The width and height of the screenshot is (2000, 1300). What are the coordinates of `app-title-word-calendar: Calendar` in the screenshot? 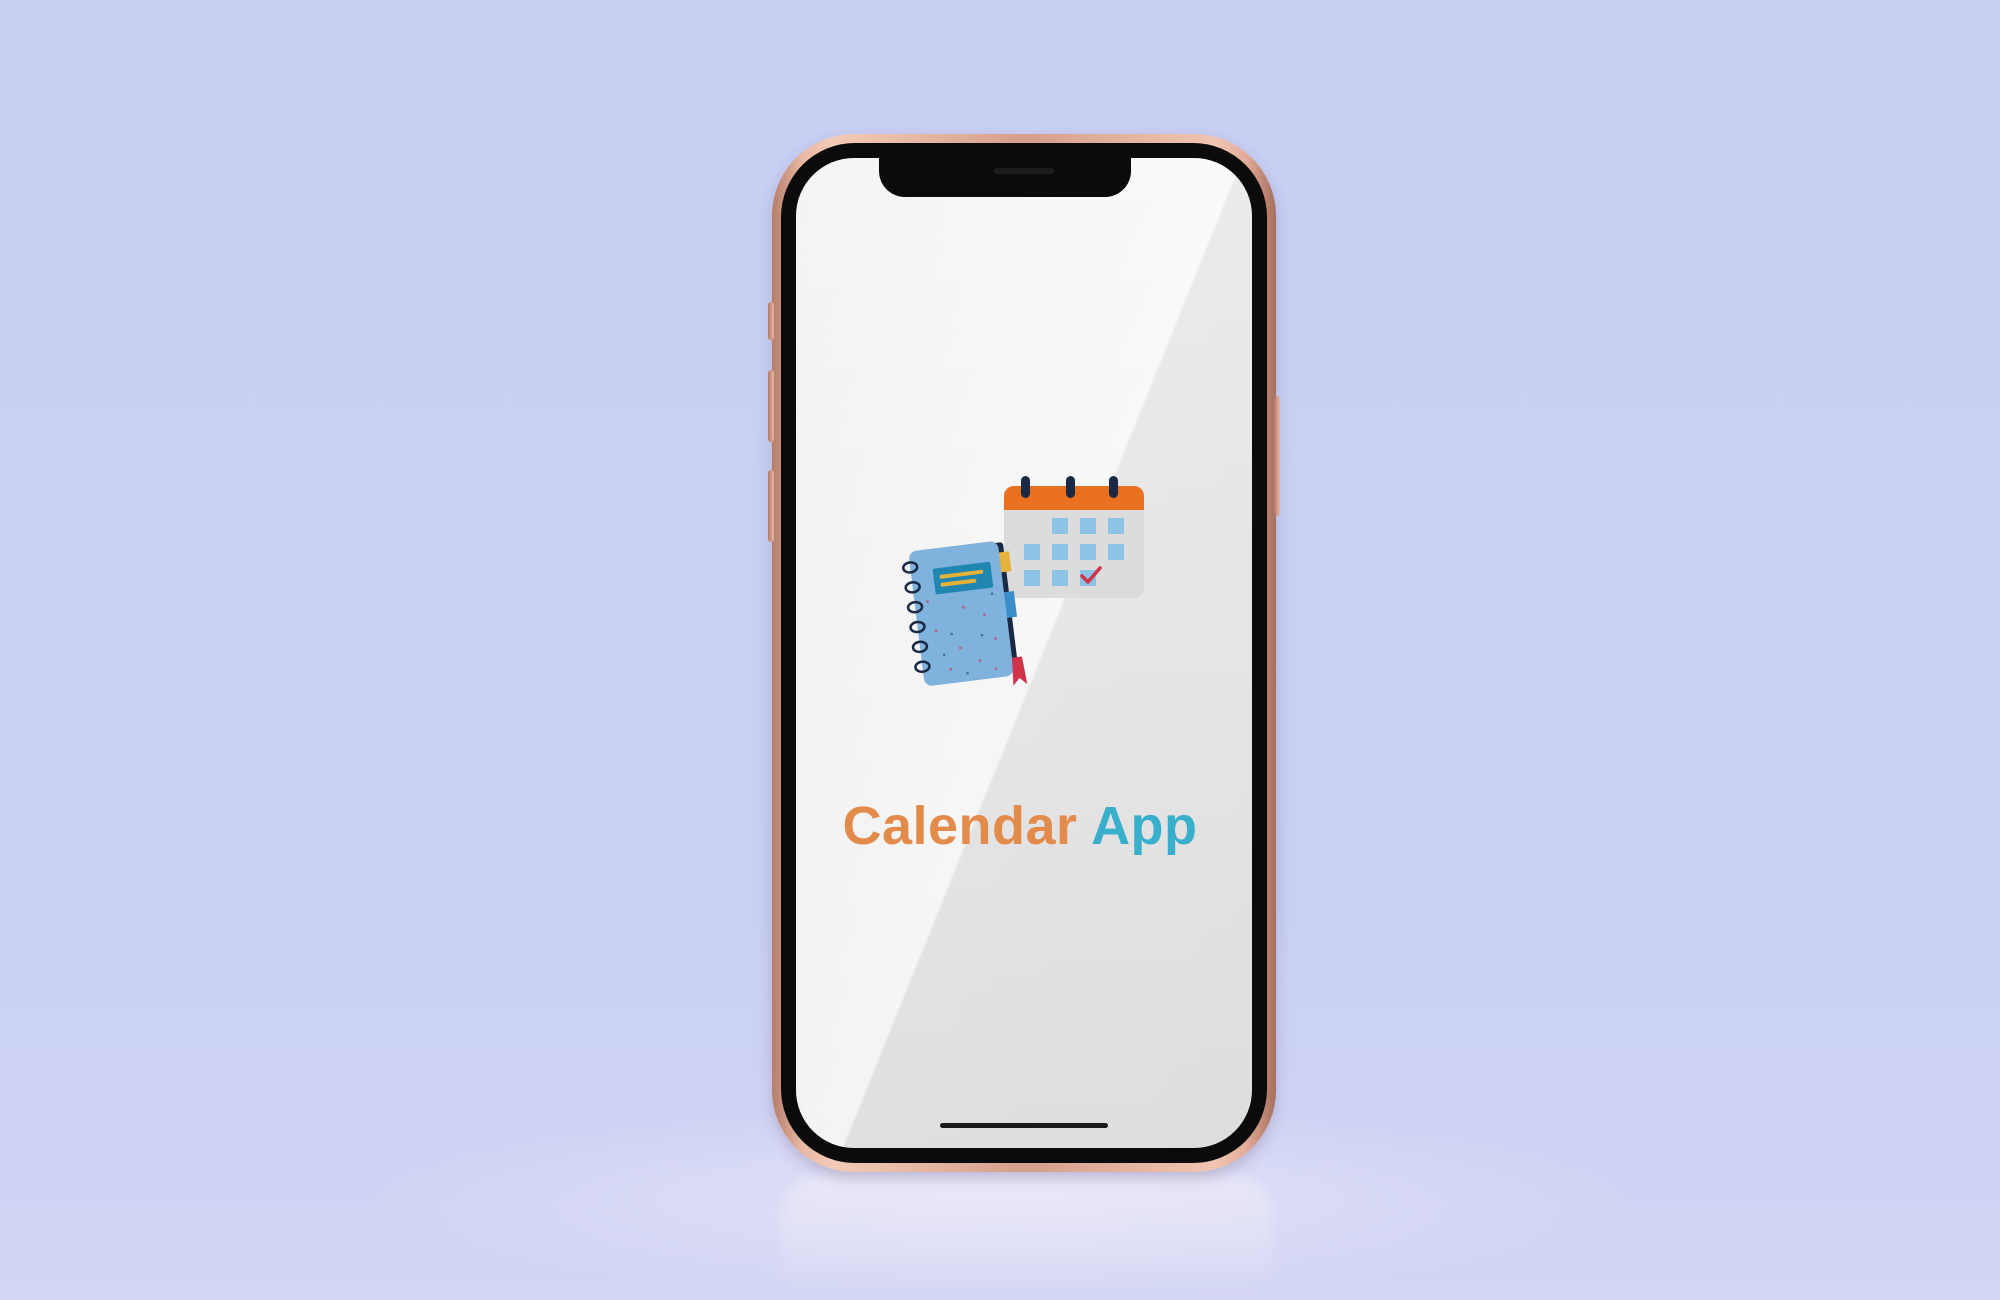 It's located at (960, 826).